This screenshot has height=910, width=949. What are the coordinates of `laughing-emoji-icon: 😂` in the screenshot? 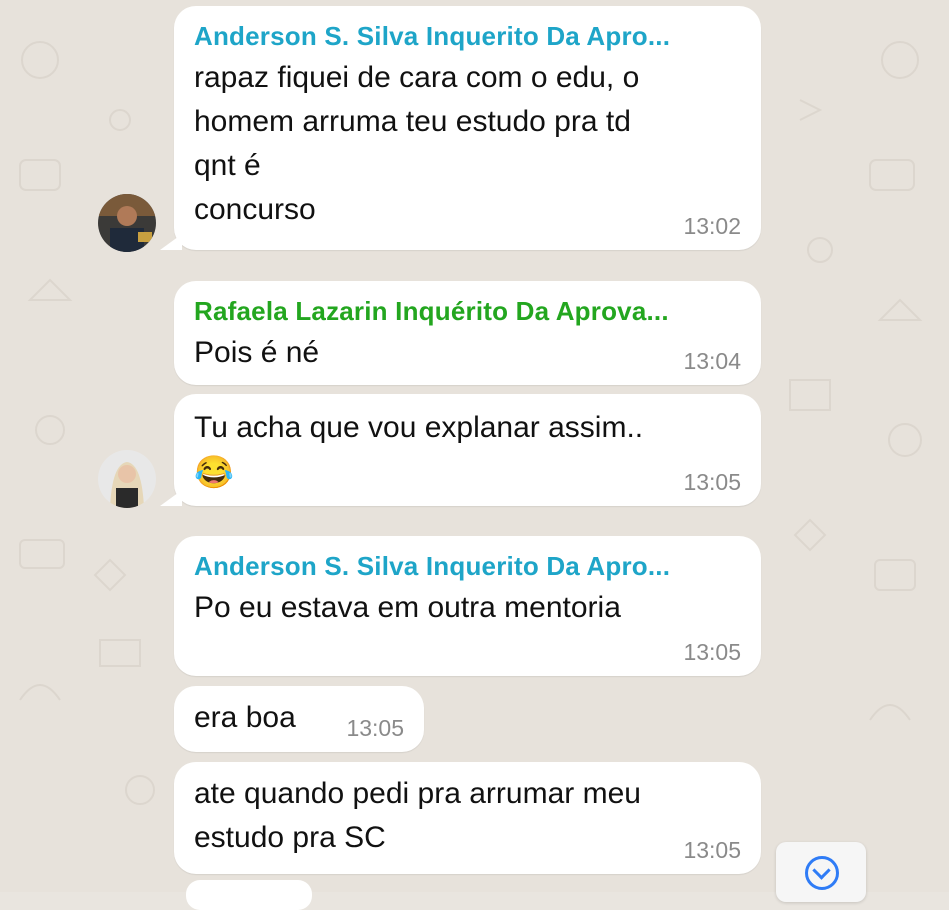 It's located at (214, 472).